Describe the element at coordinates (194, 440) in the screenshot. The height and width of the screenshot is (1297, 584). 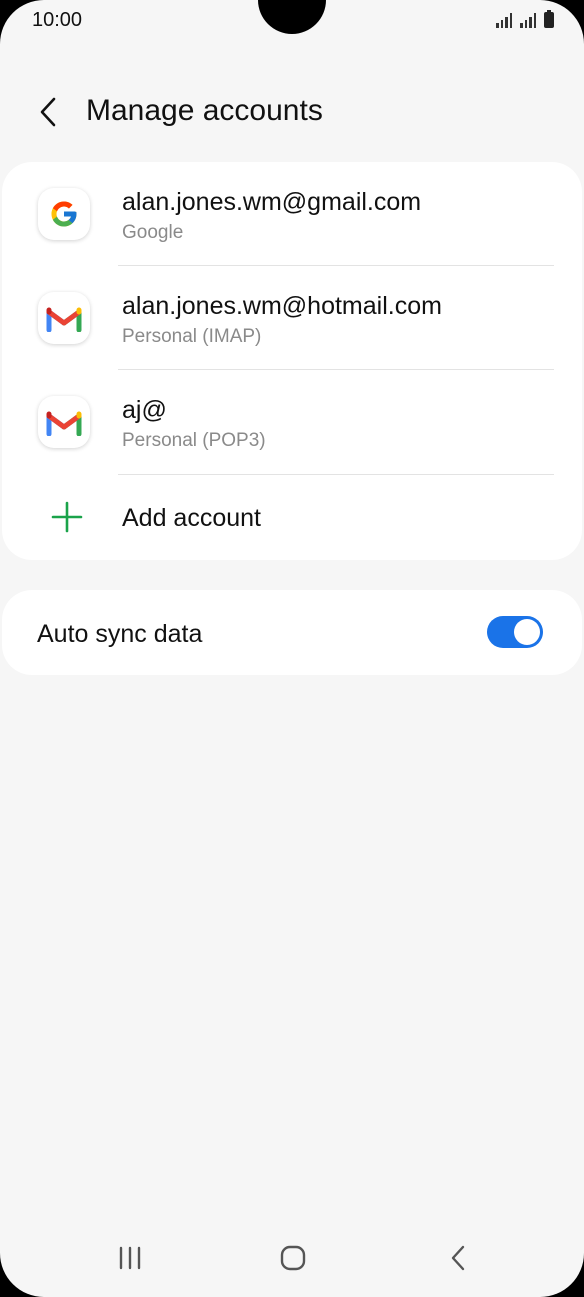
I see `account-type: Personal (POP3)` at that location.